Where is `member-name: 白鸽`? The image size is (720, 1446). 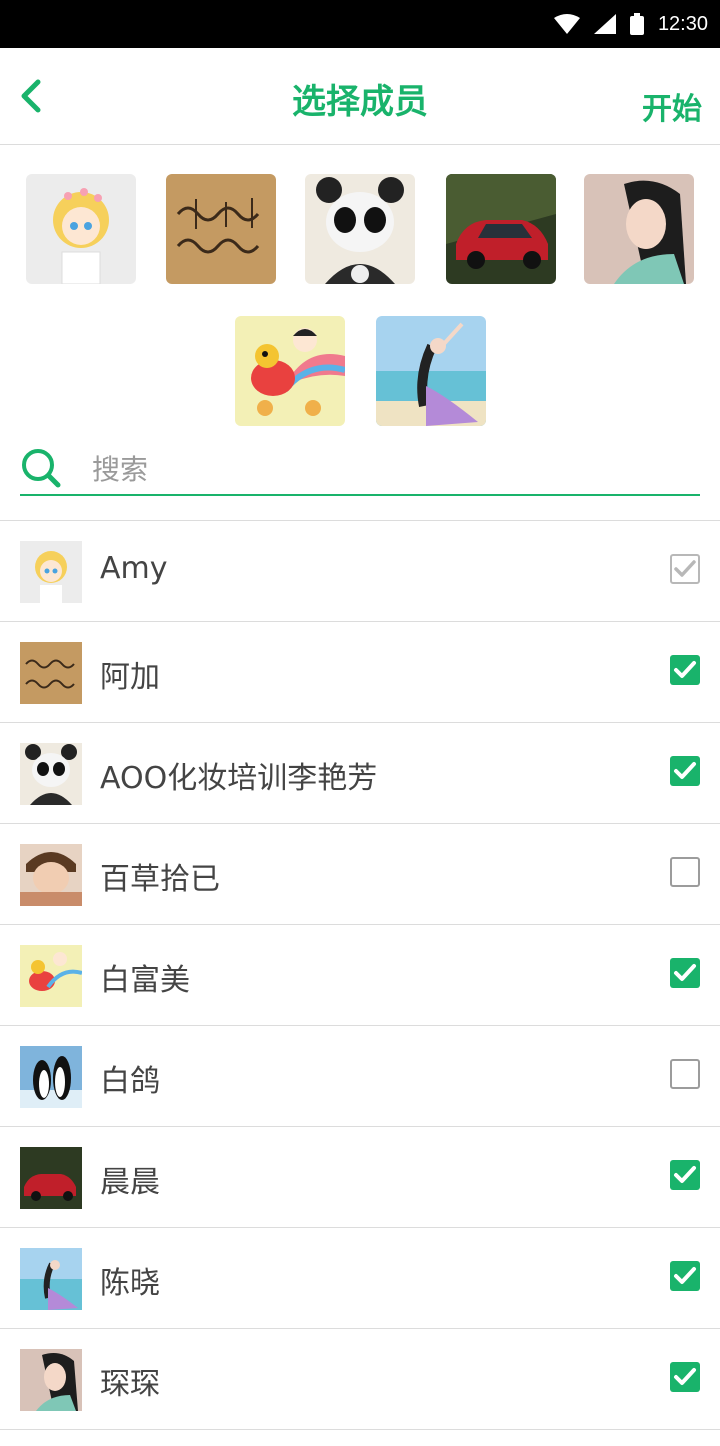
member-name: 白鸽 is located at coordinates (130, 1081).